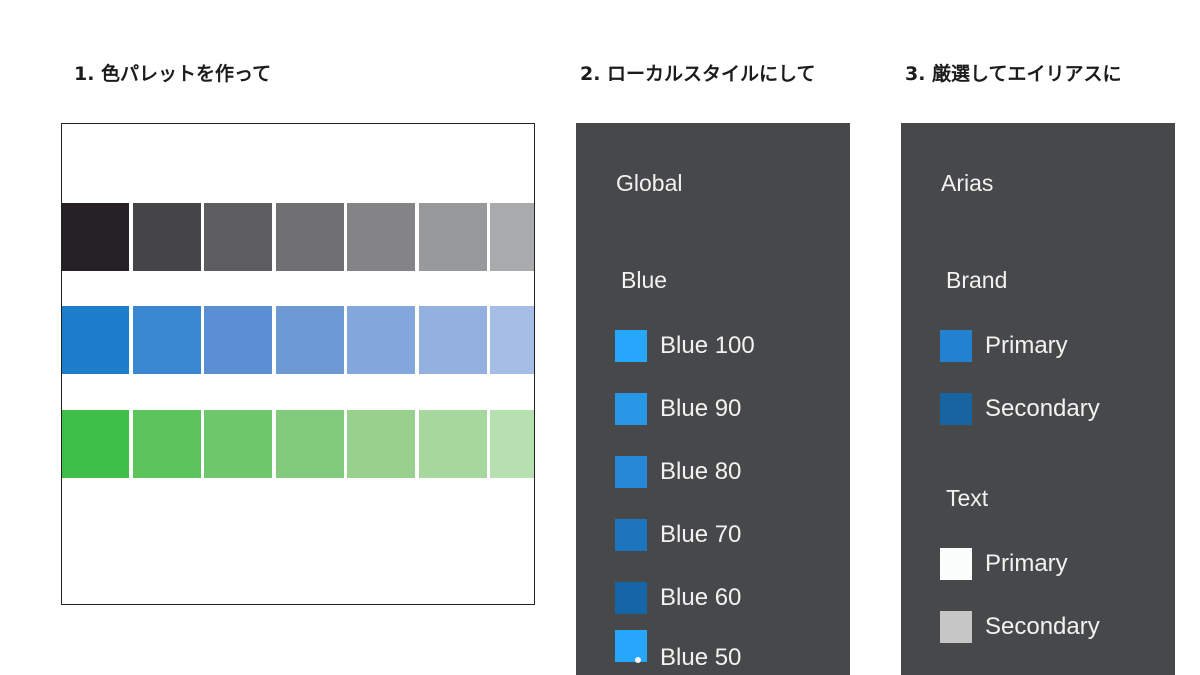 The width and height of the screenshot is (1200, 675). What do you see at coordinates (698, 74) in the screenshot?
I see `step2-heading: 2. ローカルスタイルにして` at bounding box center [698, 74].